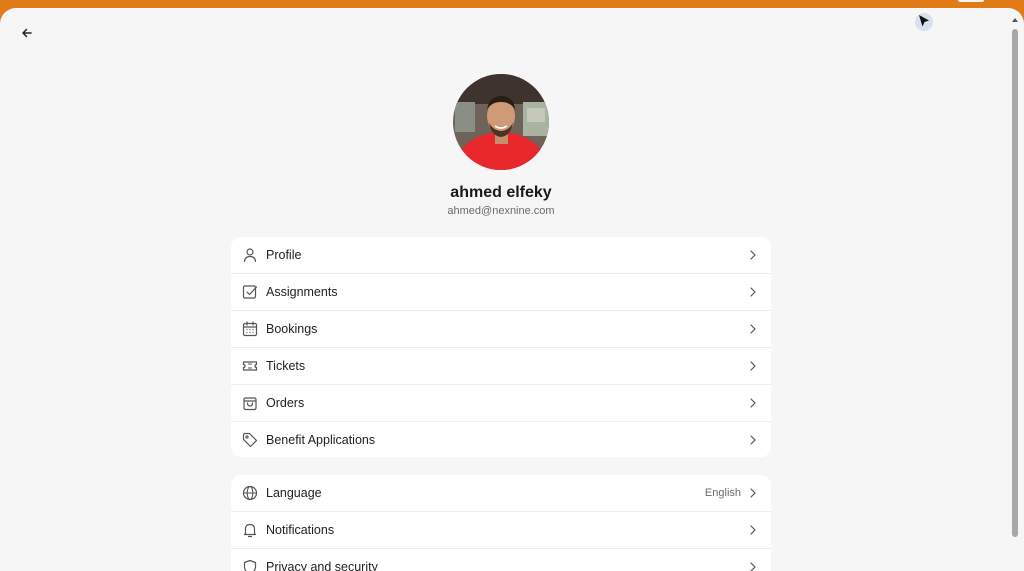 The width and height of the screenshot is (1024, 571). I want to click on menu-item-label: Benefit Applications, so click(321, 440).